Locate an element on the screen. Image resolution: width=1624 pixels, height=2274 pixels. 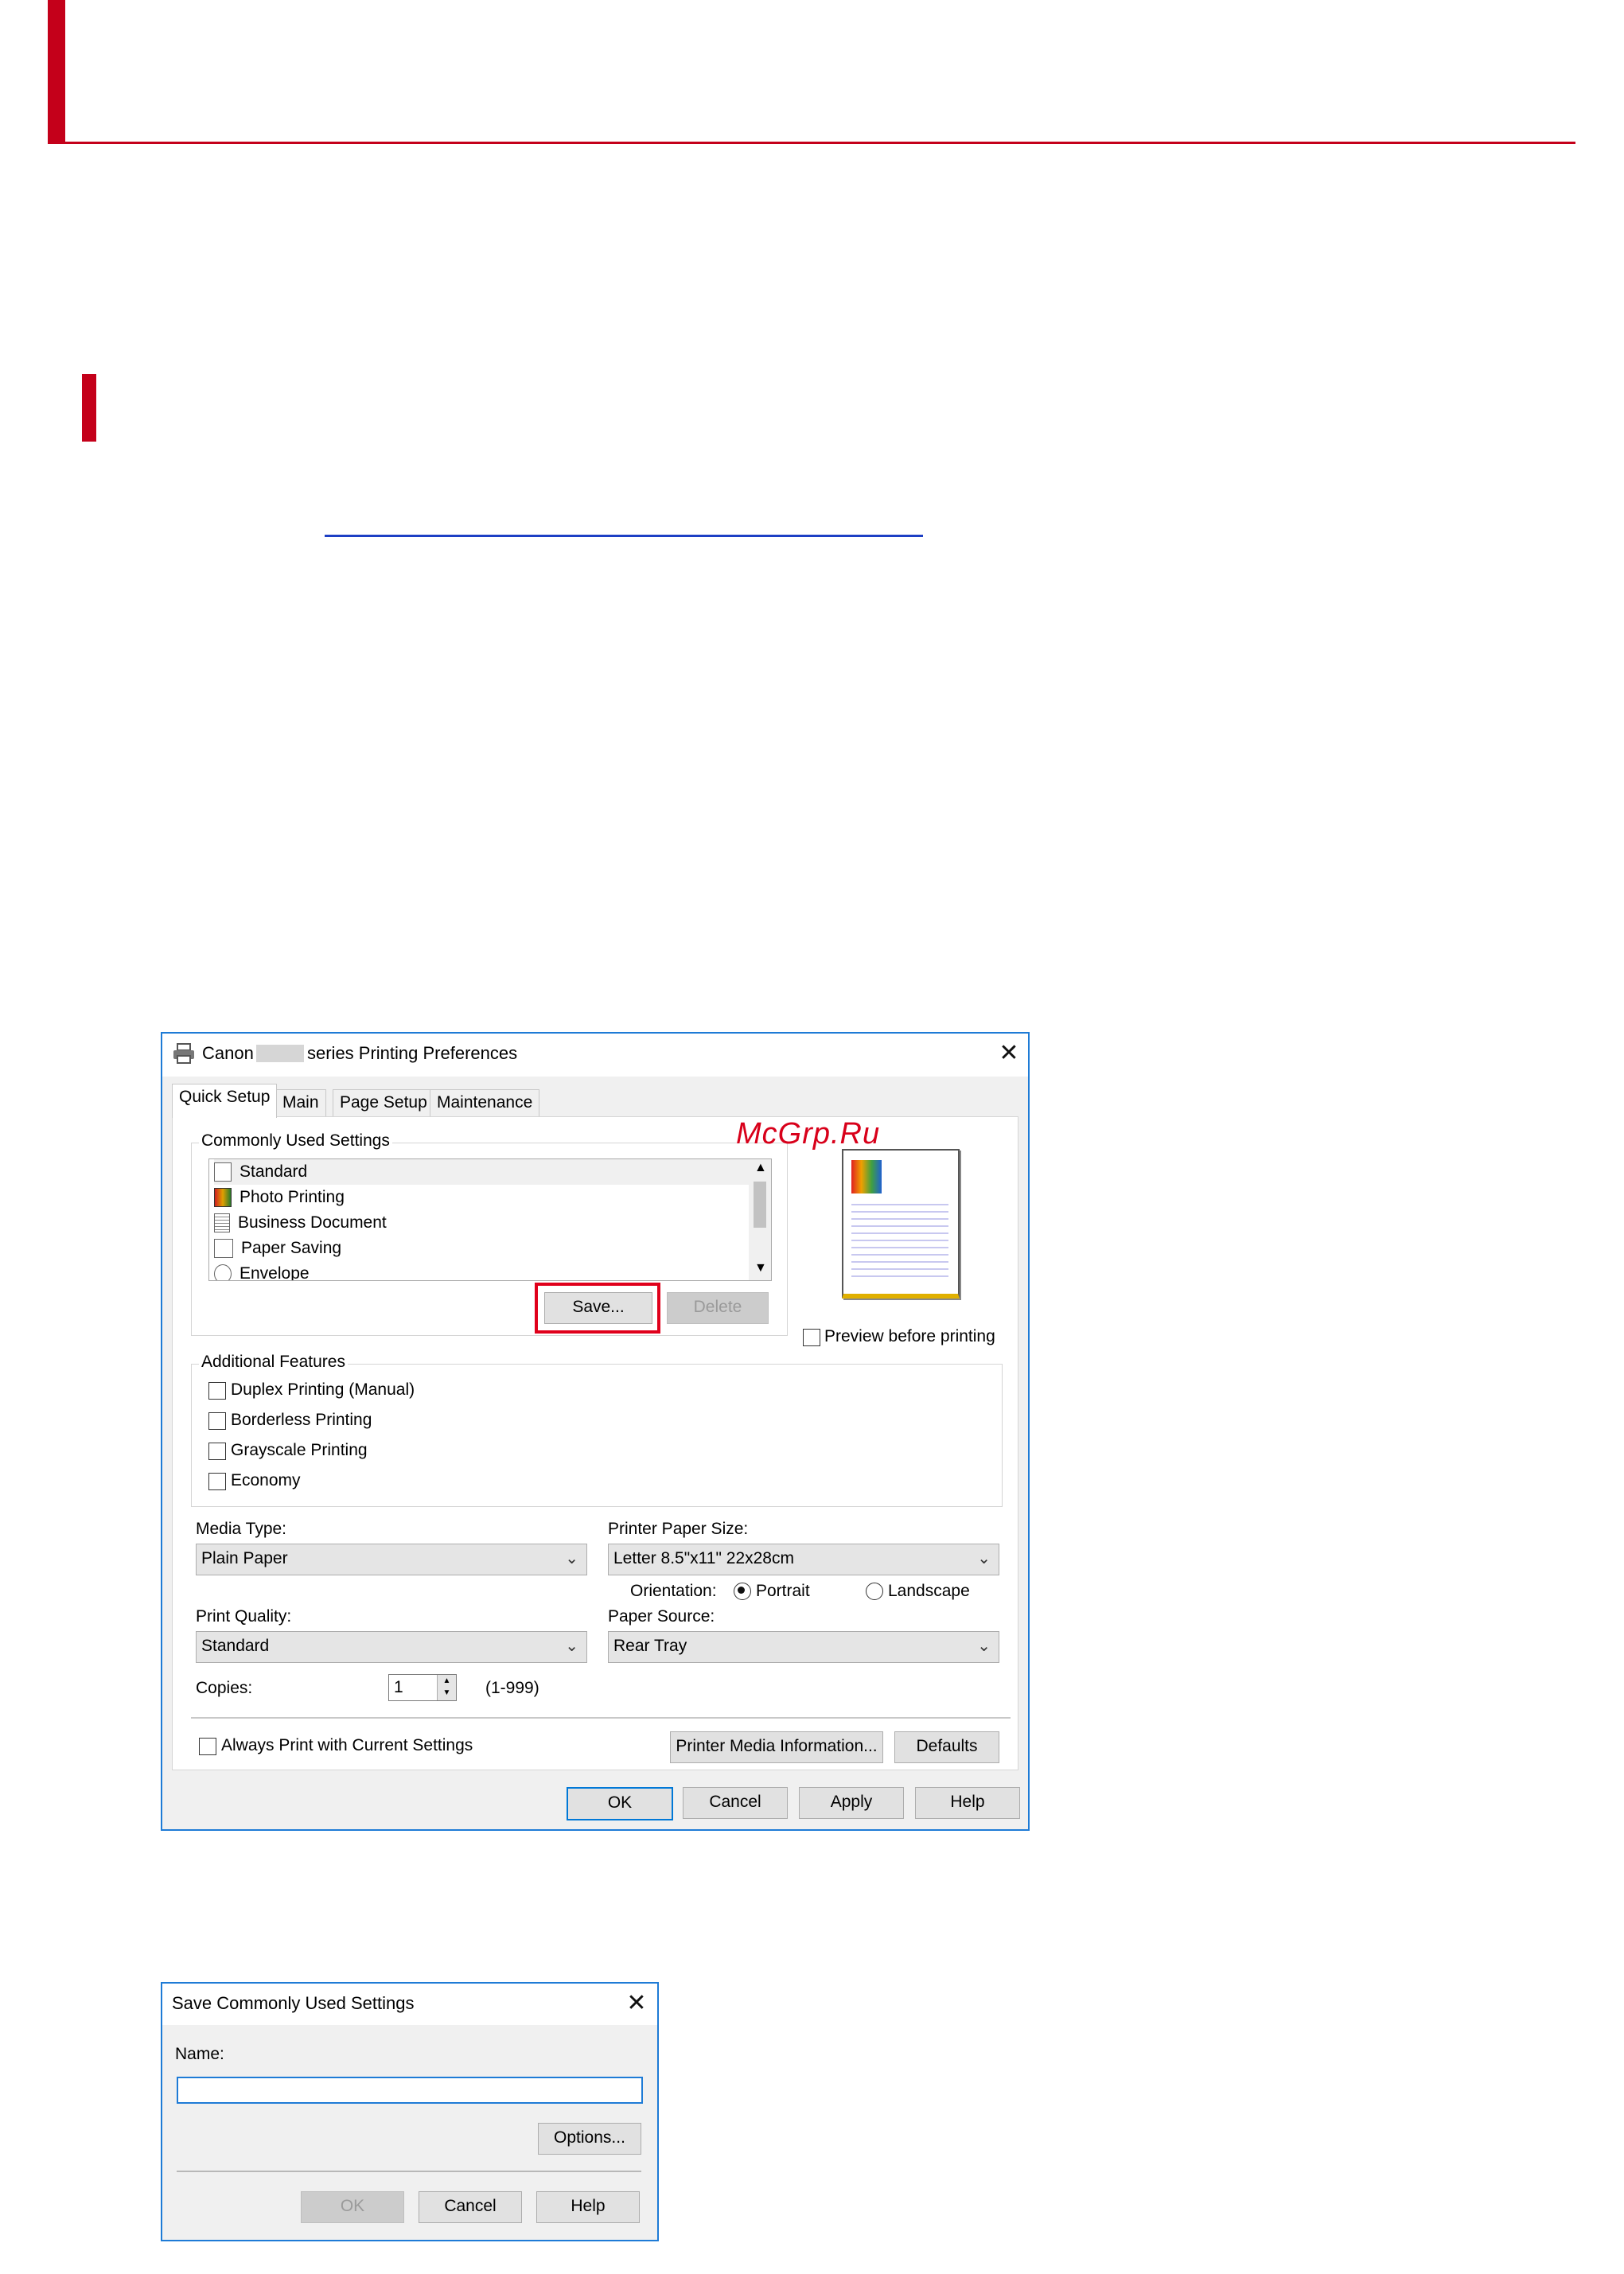
prefs-title-prefix: Canon is located at coordinates (228, 1053).